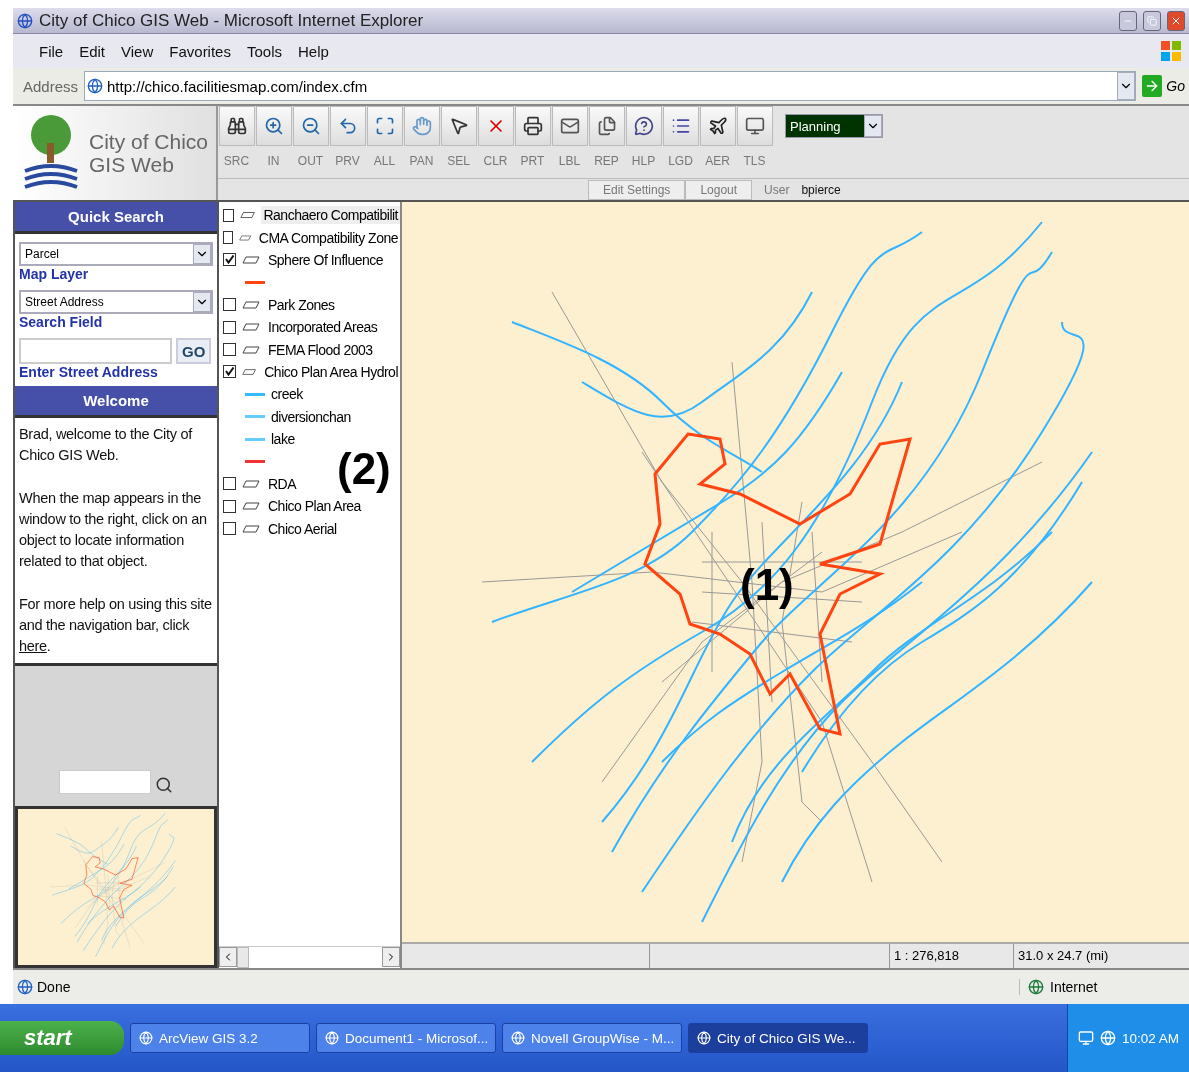 This screenshot has height=1072, width=1189. I want to click on envelope-icon, so click(569, 126).